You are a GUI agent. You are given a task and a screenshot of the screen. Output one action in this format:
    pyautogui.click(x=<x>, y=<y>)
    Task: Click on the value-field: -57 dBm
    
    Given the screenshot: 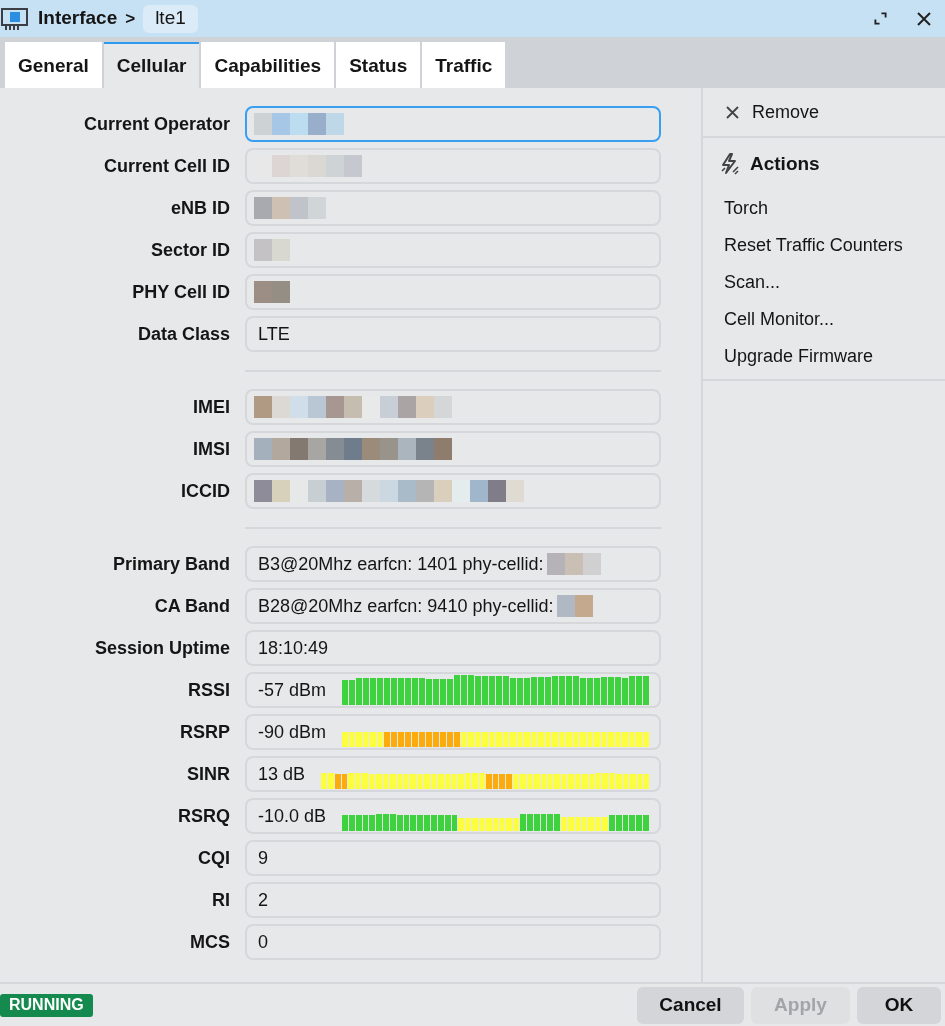 What is the action you would take?
    pyautogui.click(x=453, y=690)
    